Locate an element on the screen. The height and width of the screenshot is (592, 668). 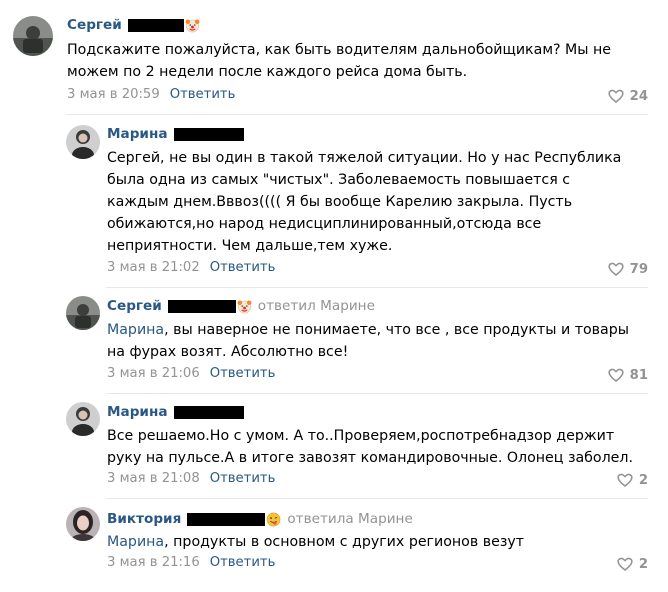
comment-date: 3 мая в 21:08 is located at coordinates (153, 478).